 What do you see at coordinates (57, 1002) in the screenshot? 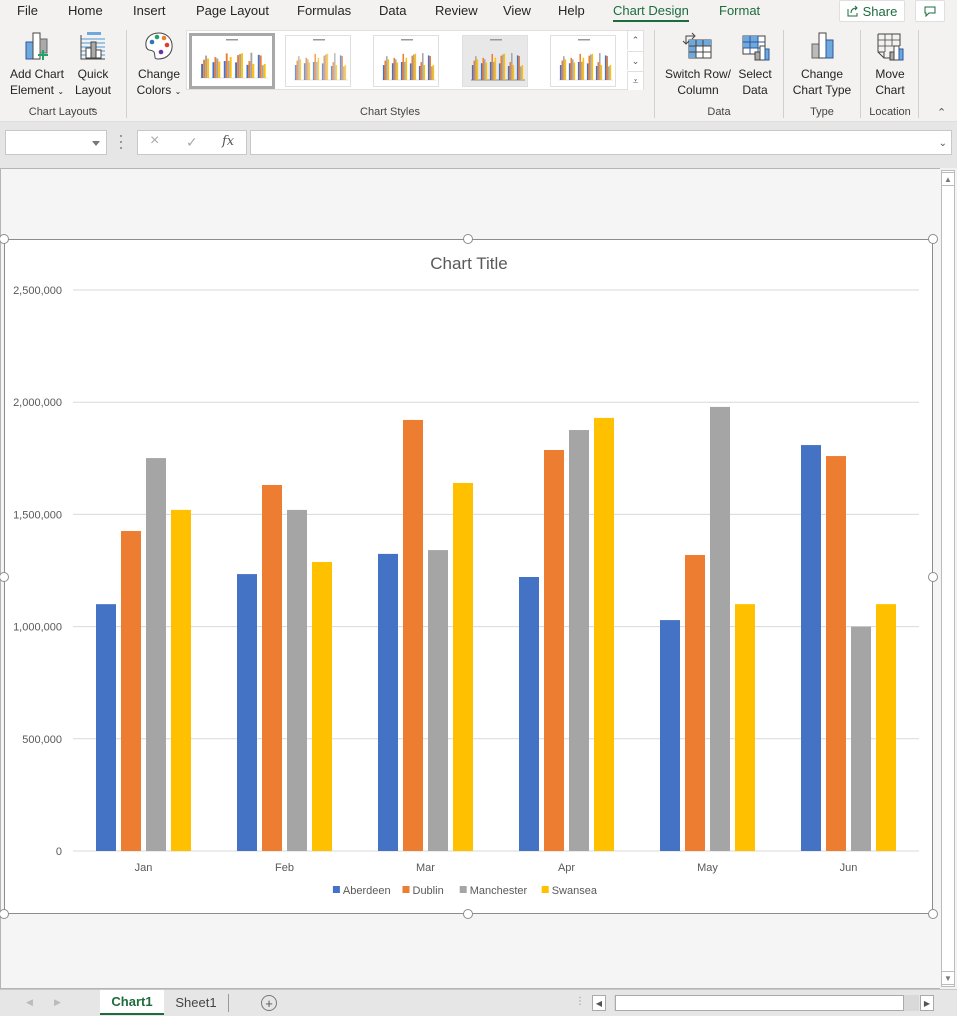
I see `next-sheet-icon: ▶` at bounding box center [57, 1002].